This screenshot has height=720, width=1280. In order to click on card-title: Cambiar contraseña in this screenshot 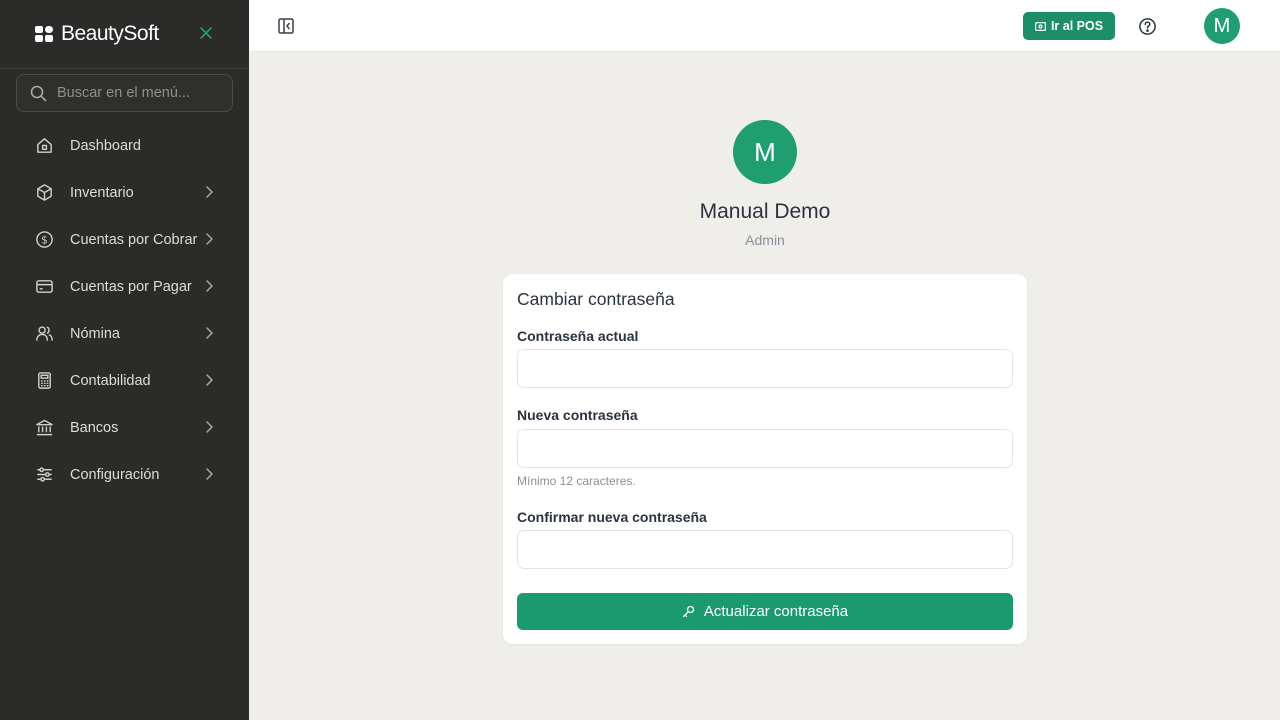, I will do `click(596, 299)`.